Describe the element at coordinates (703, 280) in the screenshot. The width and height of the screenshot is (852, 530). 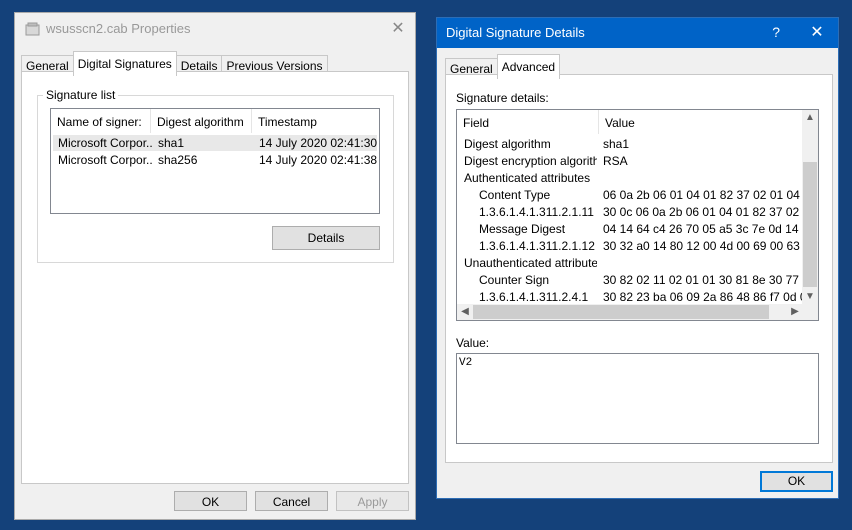
I see `field-value: 30 82 02 11 02 01 01 30 81 8e 30 77 31 1` at that location.